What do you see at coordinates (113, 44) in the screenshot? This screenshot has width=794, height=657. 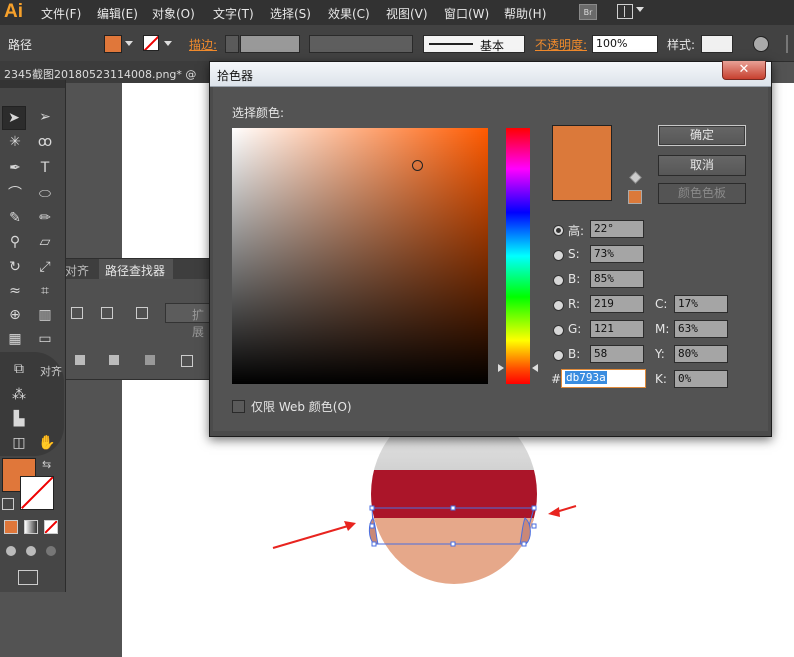 I see `fill-swatch` at bounding box center [113, 44].